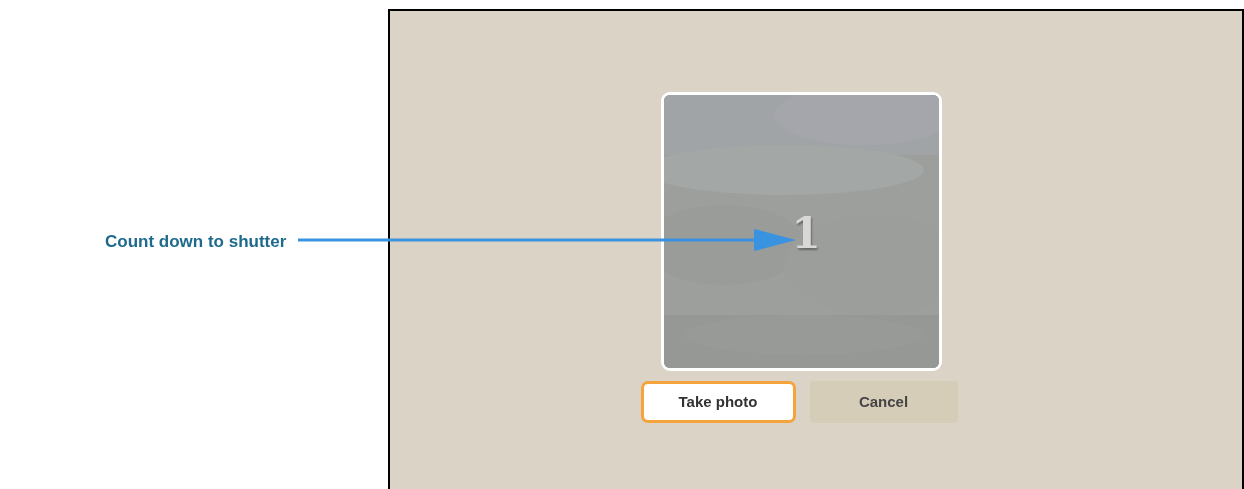 This screenshot has height=489, width=1244. What do you see at coordinates (883, 402) in the screenshot?
I see `cancel-button: Cancel` at bounding box center [883, 402].